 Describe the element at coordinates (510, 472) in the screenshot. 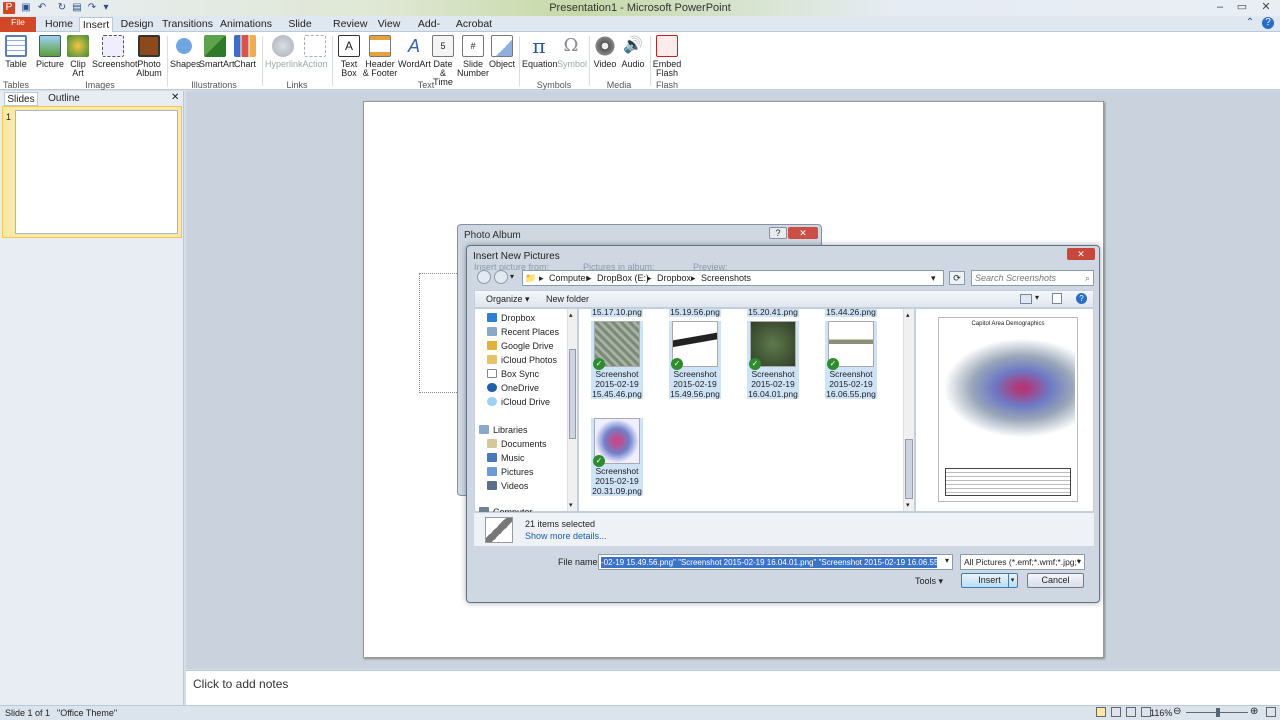

I see `nav-item-pictures: Pictures` at that location.